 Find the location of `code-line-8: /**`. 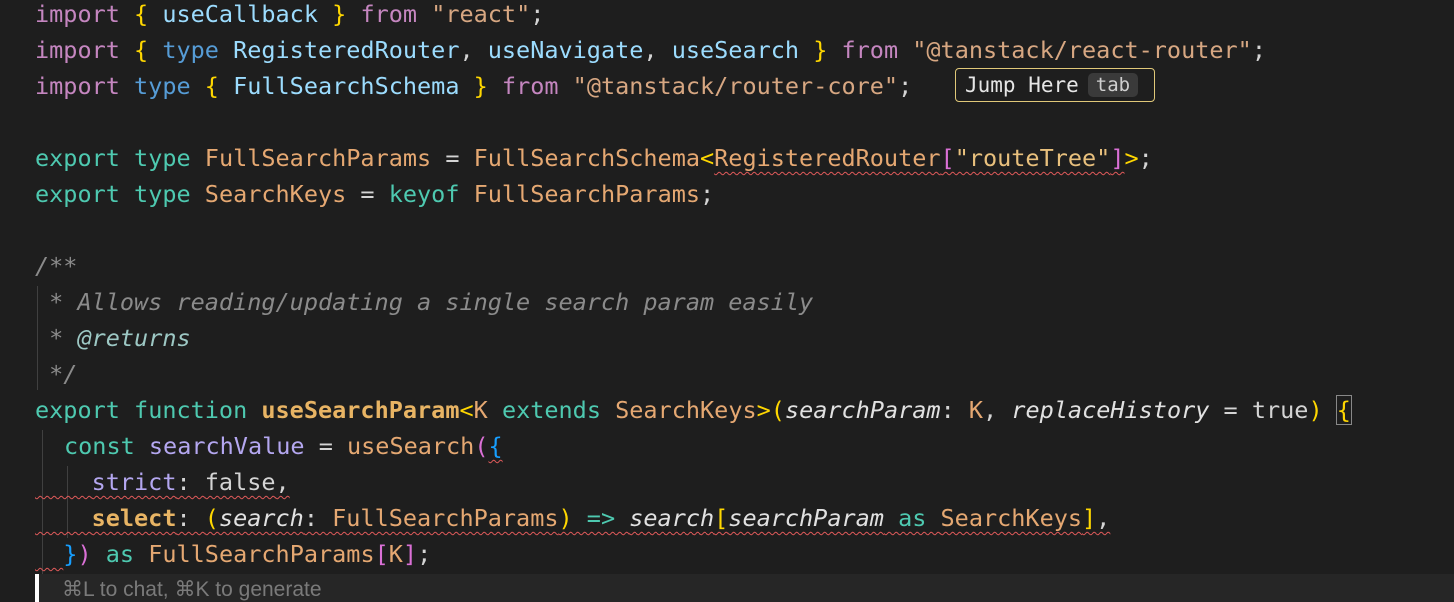

code-line-8: /** is located at coordinates (56, 266).